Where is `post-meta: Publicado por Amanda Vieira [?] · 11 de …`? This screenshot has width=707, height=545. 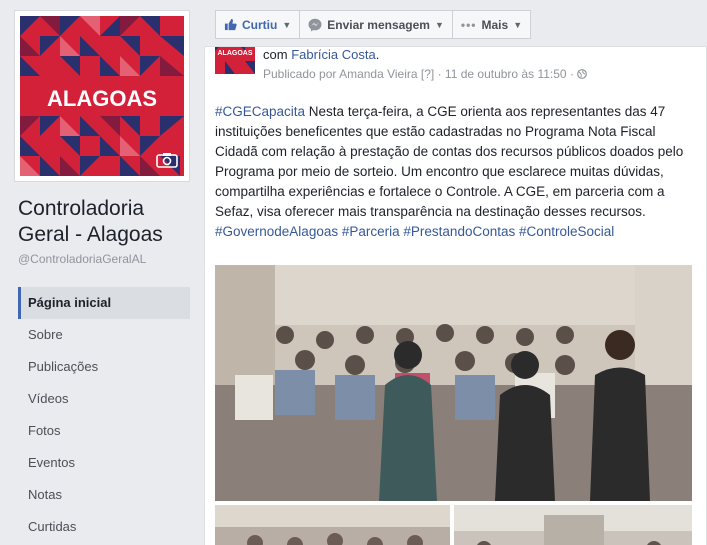 post-meta: Publicado por Amanda Vieira [?] · 11 de … is located at coordinates (425, 74).